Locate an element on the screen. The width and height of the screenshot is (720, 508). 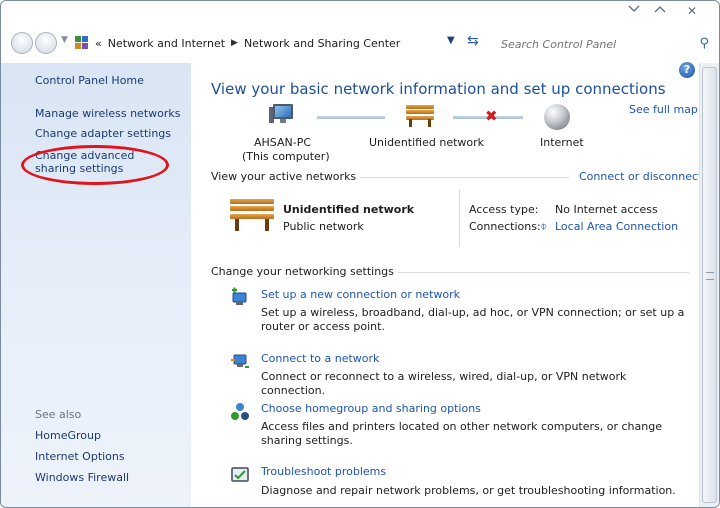
see-also-internet-options-link: Internet Options is located at coordinates (110, 456).